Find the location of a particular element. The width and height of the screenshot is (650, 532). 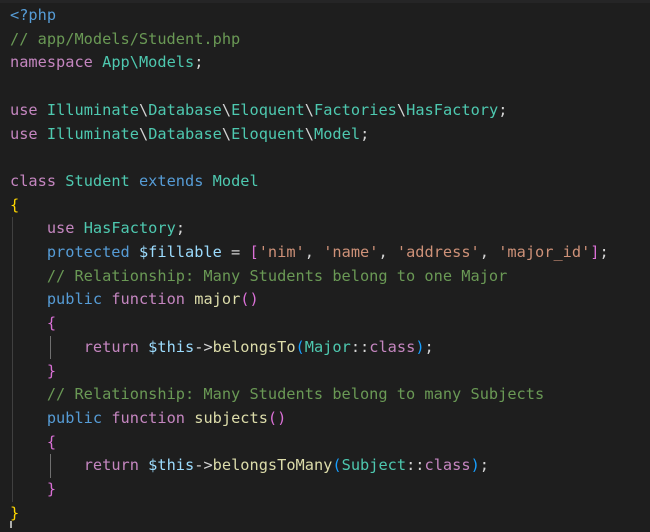

code-token: 'address' is located at coordinates (438, 252).